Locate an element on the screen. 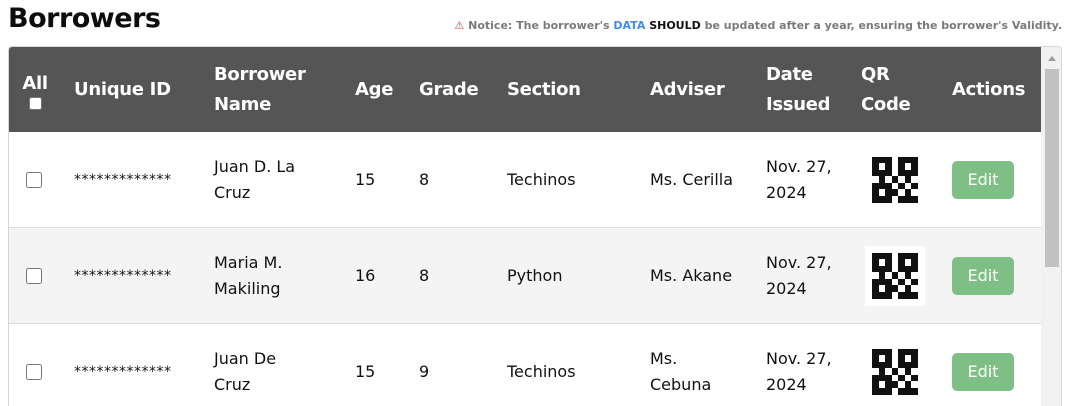 The width and height of the screenshot is (1078, 406). borrower-name-line-2: Makiling is located at coordinates (247, 288).